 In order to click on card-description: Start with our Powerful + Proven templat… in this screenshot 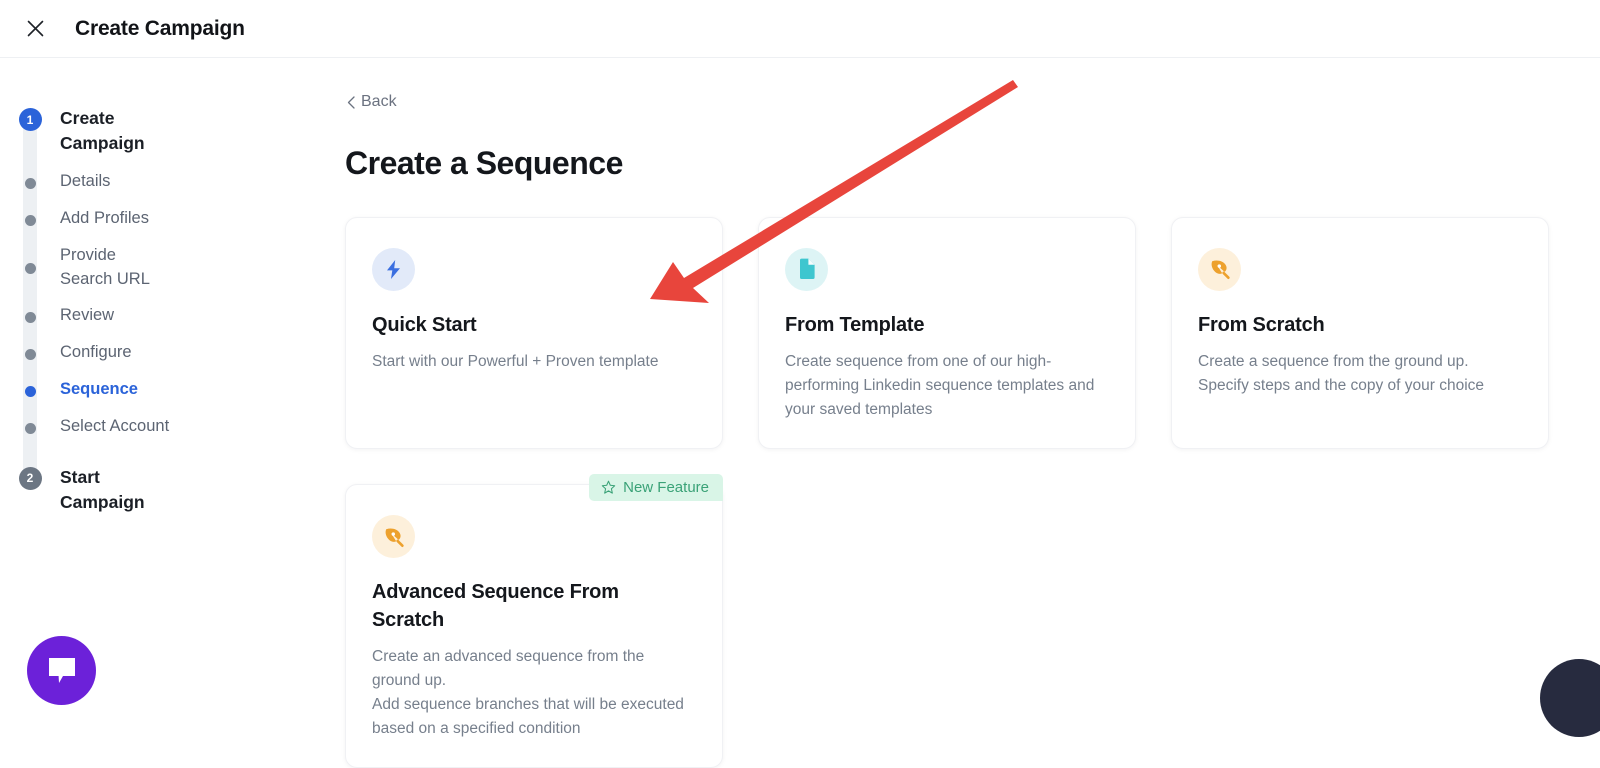, I will do `click(534, 362)`.